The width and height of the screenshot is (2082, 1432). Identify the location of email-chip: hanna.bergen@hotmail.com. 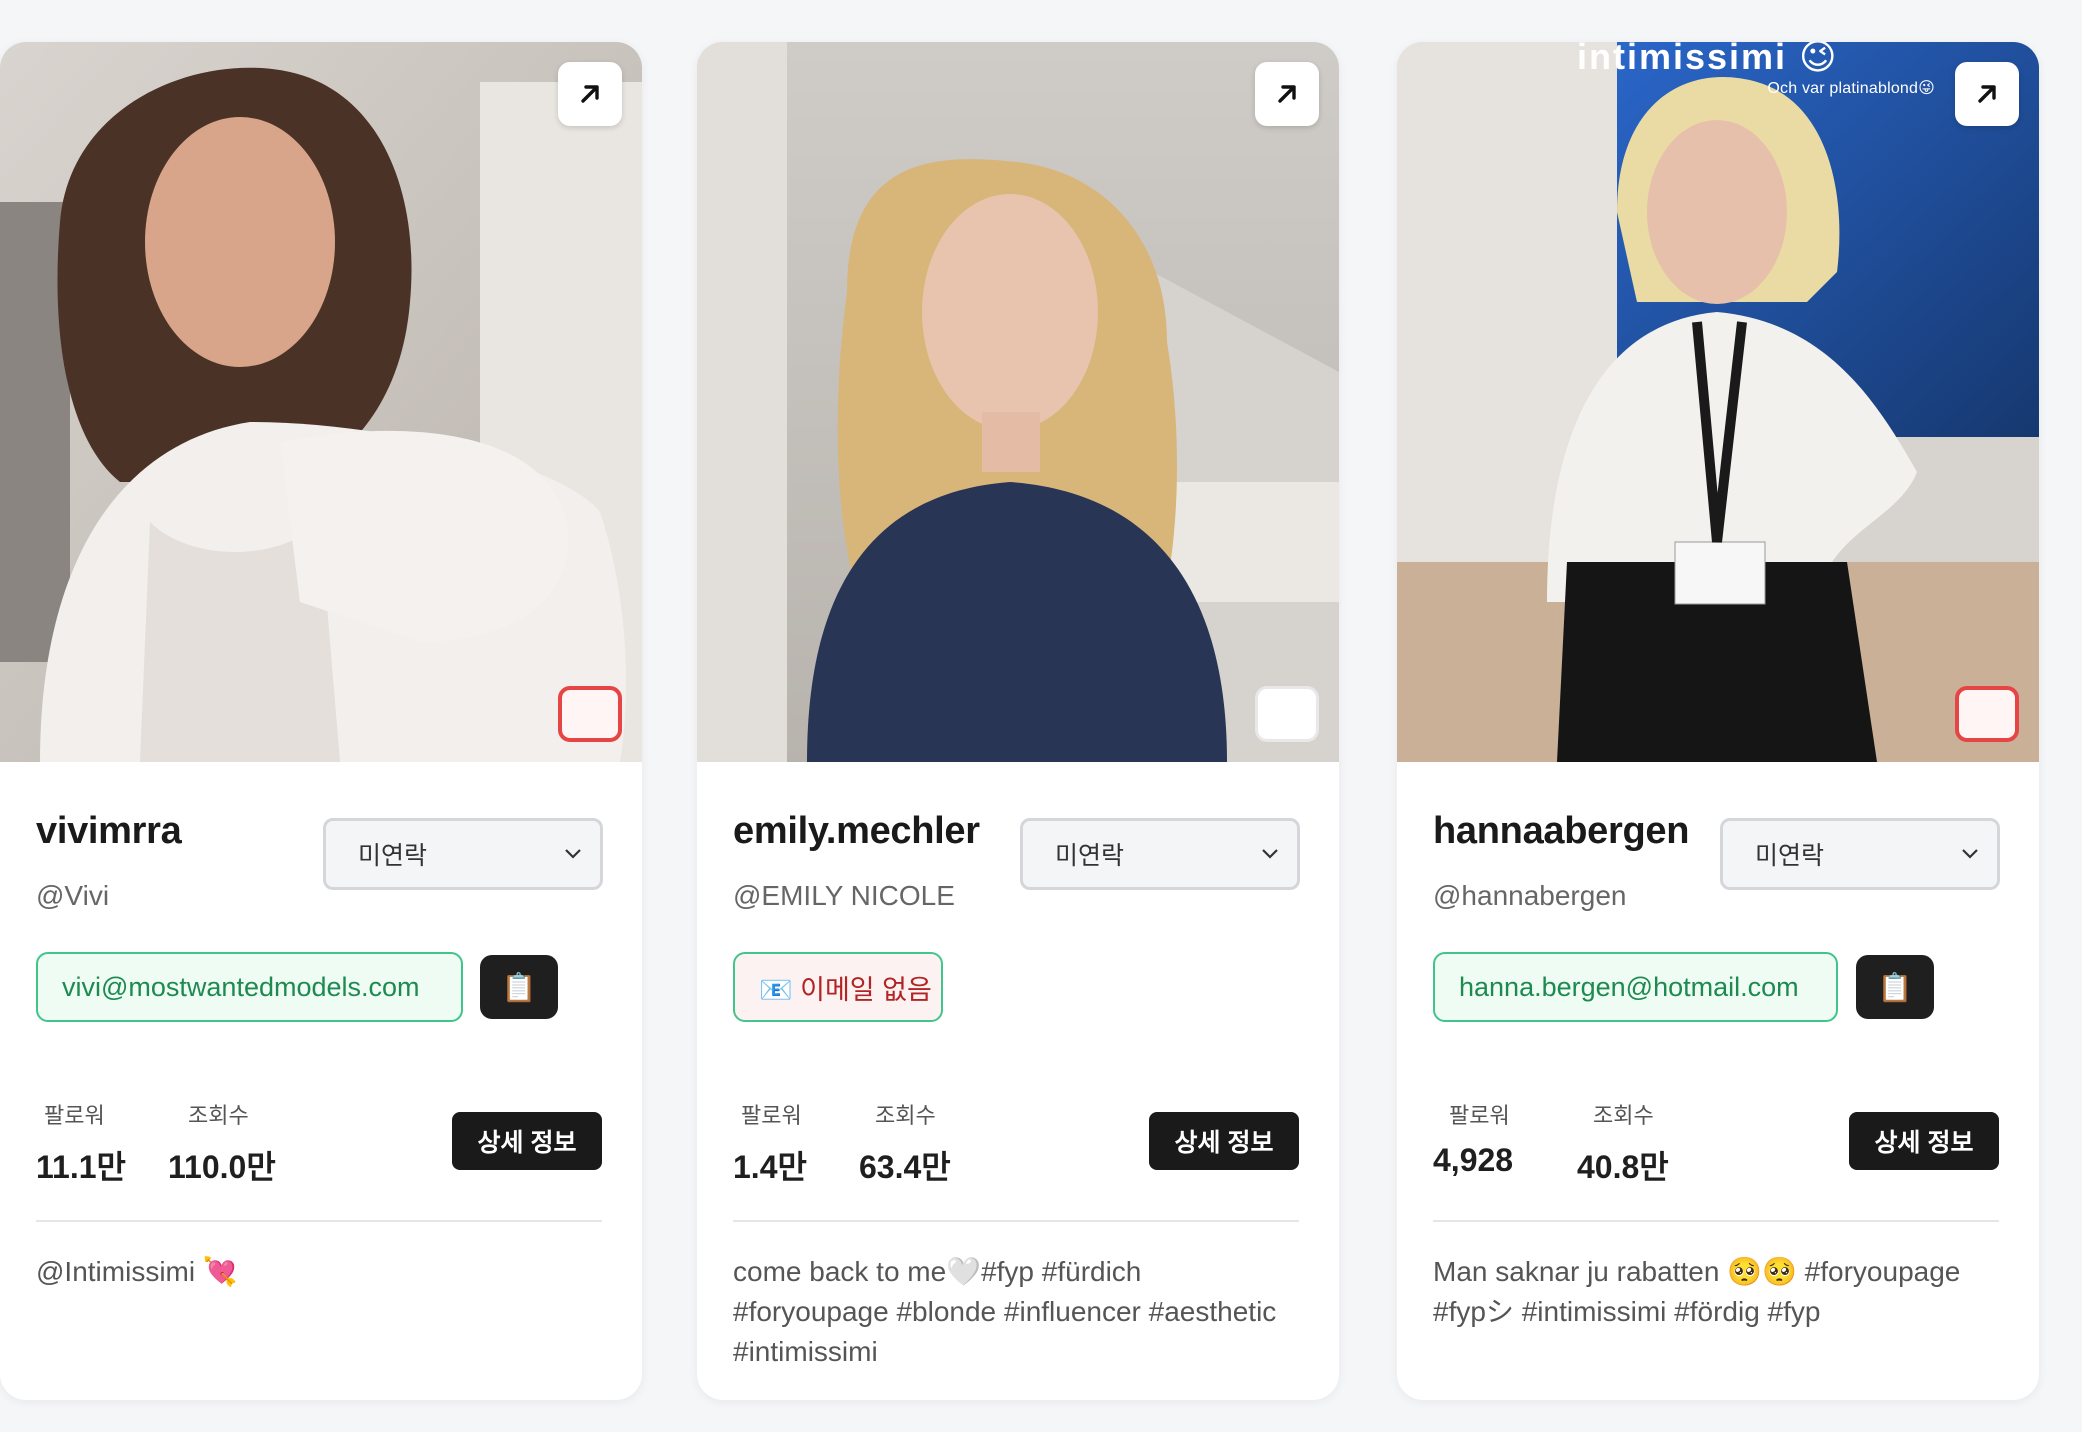
(1635, 987).